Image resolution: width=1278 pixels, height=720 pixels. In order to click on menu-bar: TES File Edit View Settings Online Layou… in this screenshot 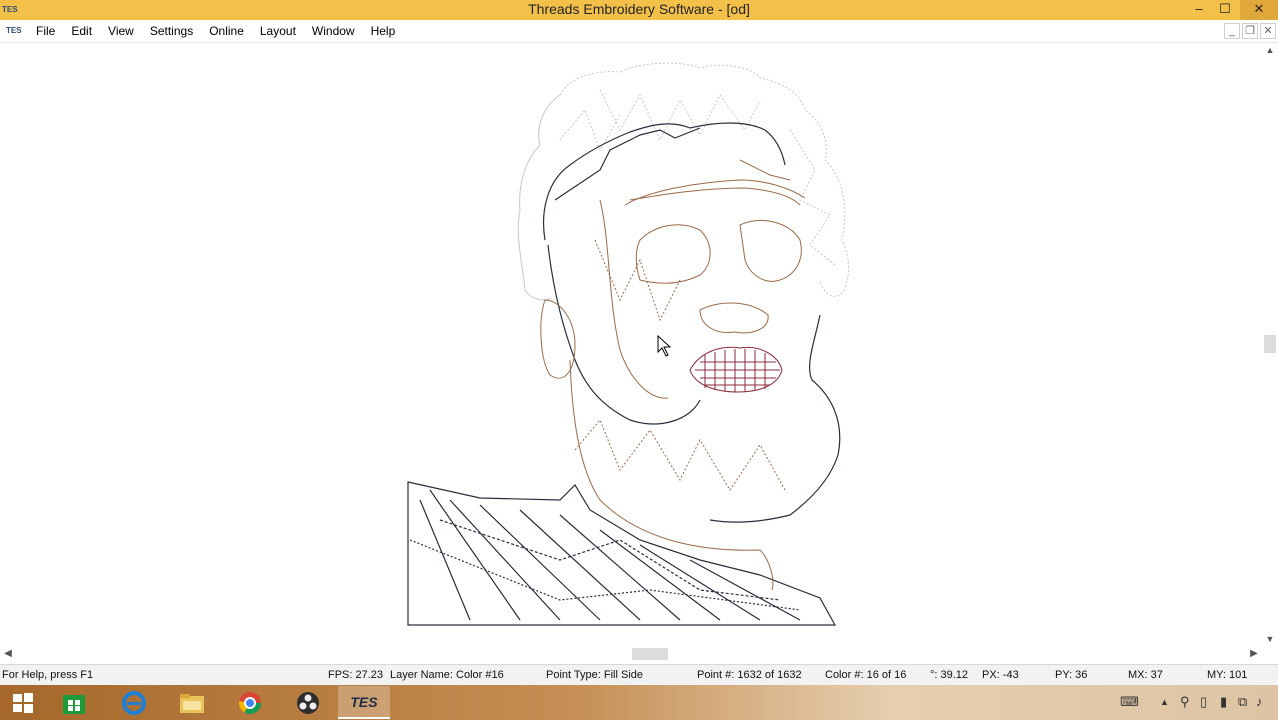, I will do `click(639, 31)`.